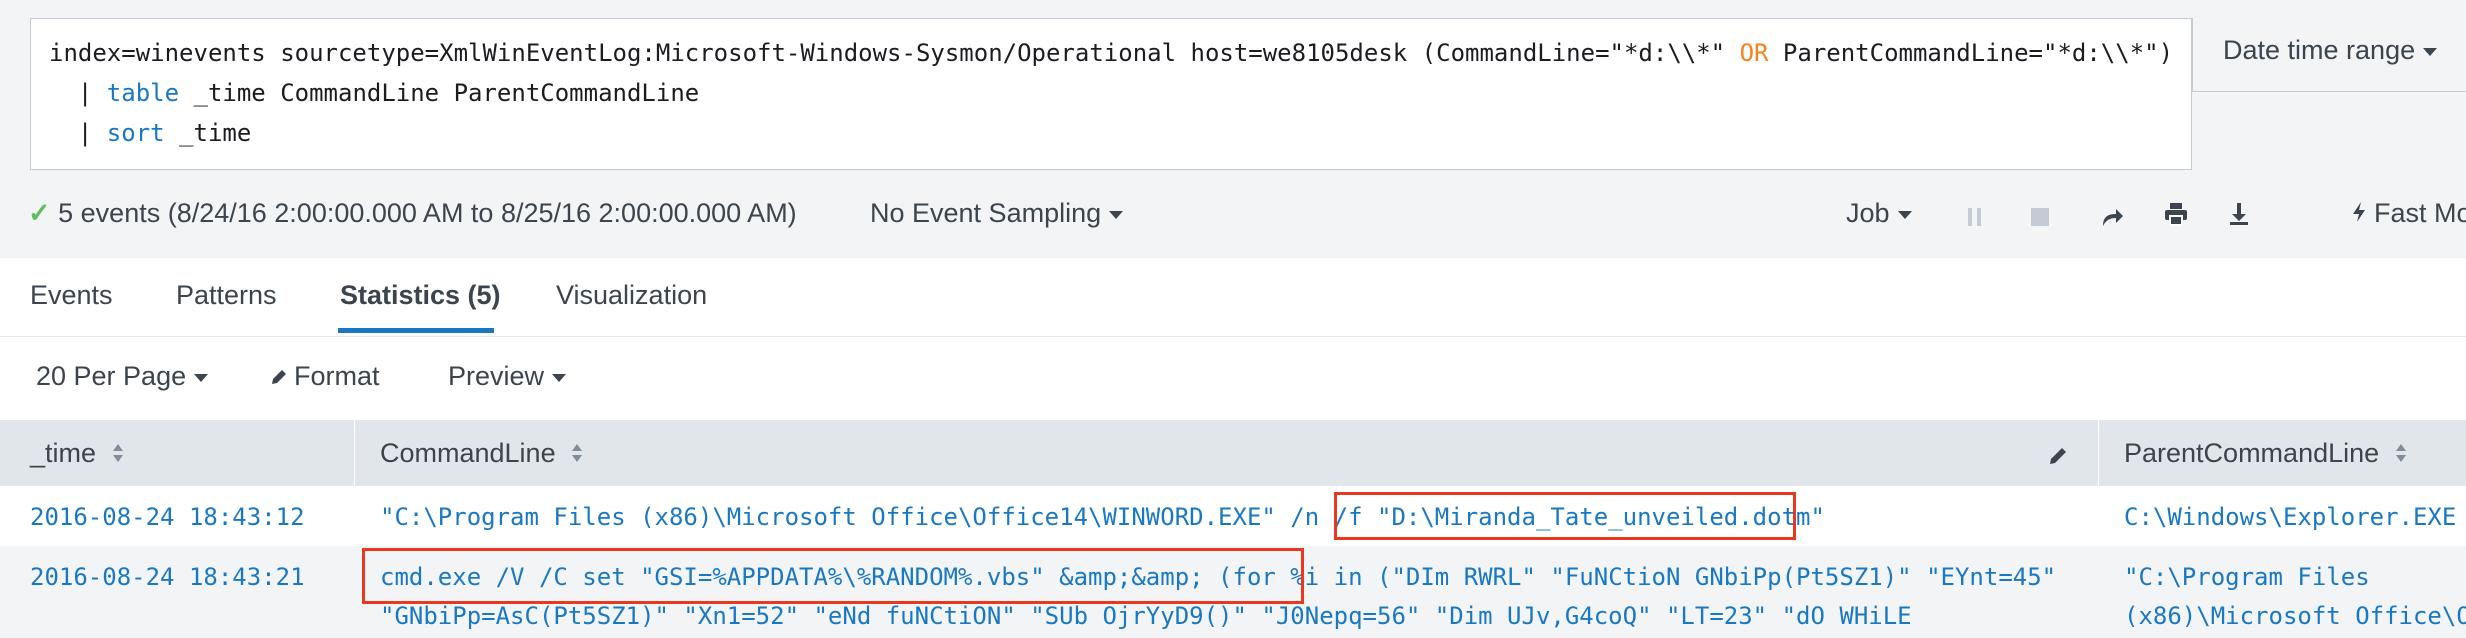  I want to click on tab-statistics: Statistics (5), so click(420, 295).